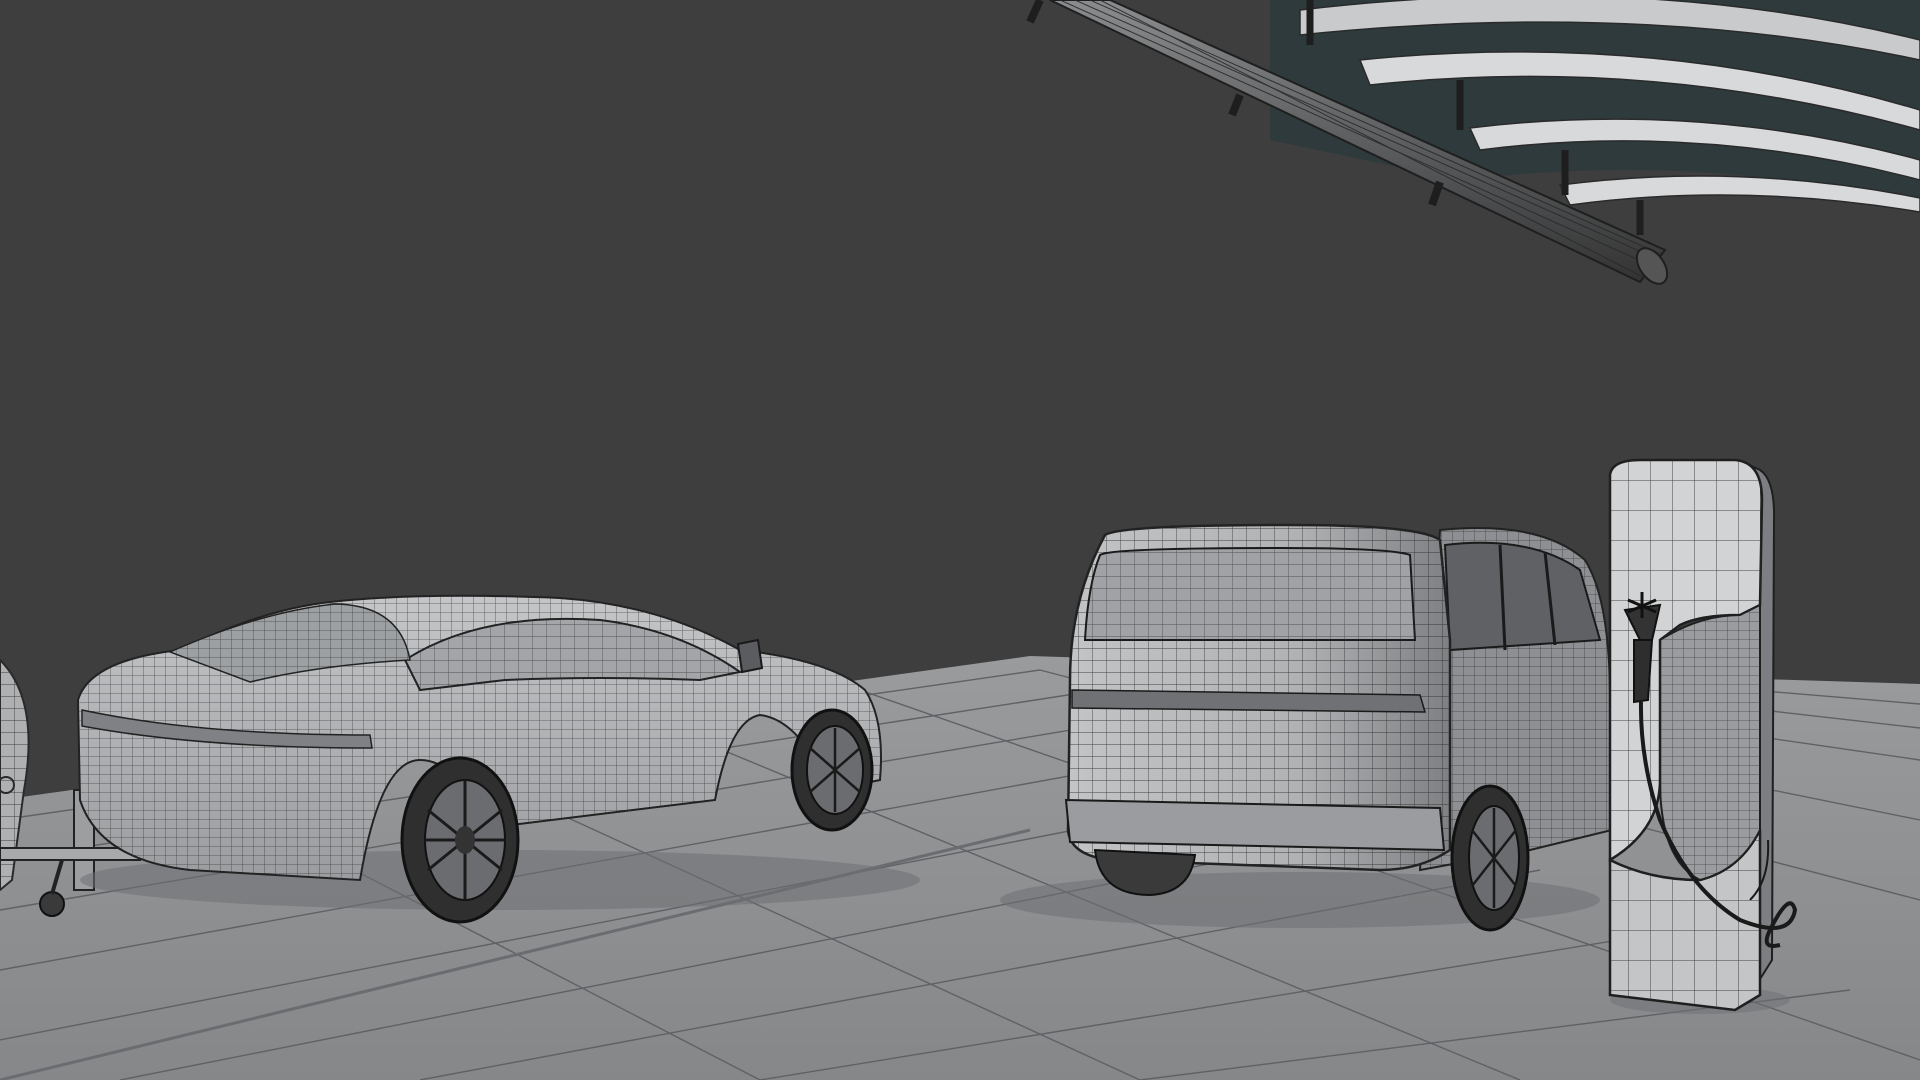  Describe the element at coordinates (1703, 736) in the screenshot. I see `ev-charger-model` at that location.